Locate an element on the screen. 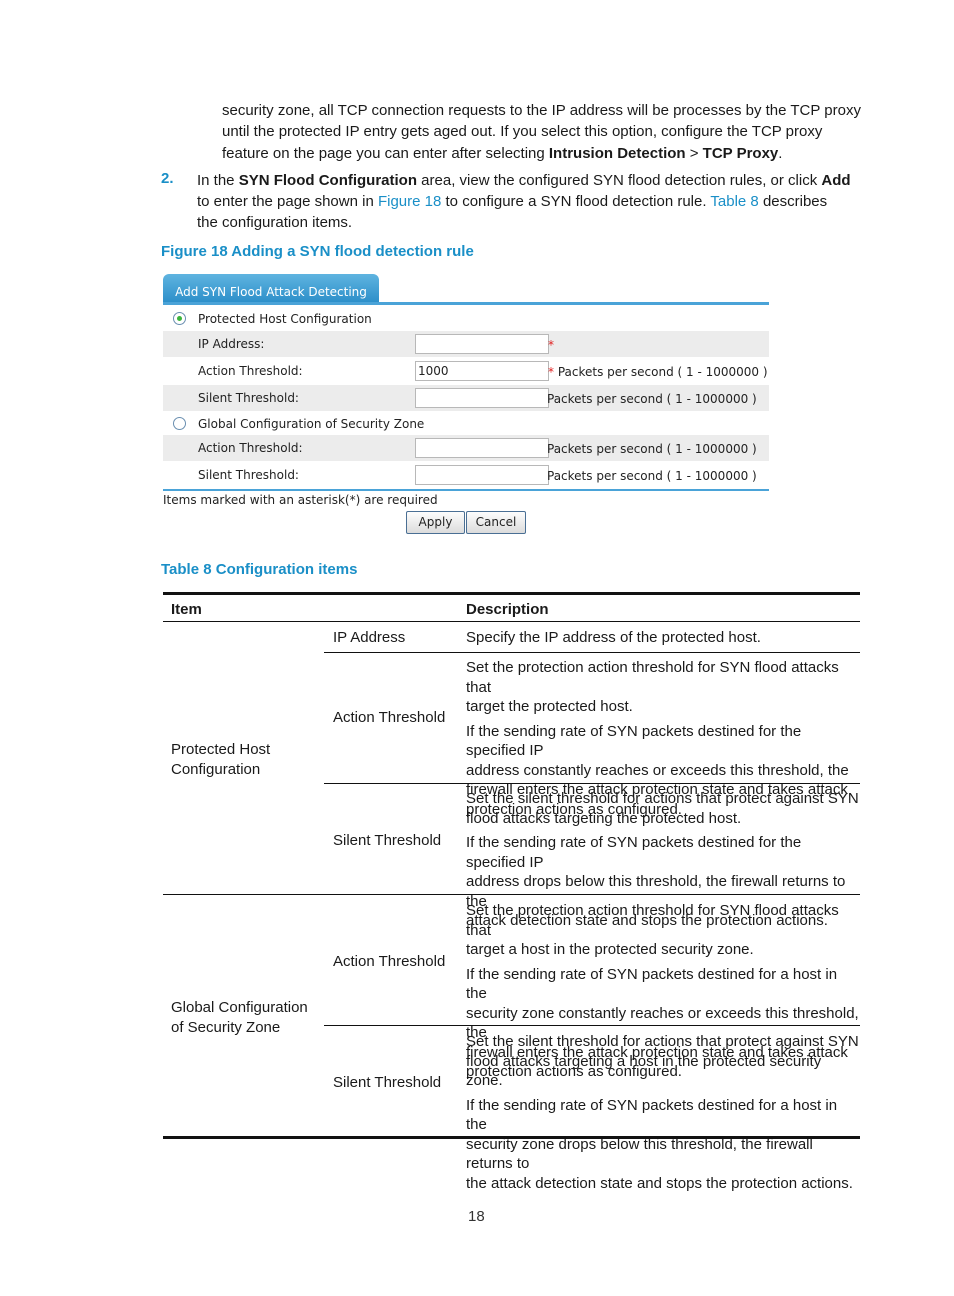  step-text: to enter the page shown in is located at coordinates (287, 201).